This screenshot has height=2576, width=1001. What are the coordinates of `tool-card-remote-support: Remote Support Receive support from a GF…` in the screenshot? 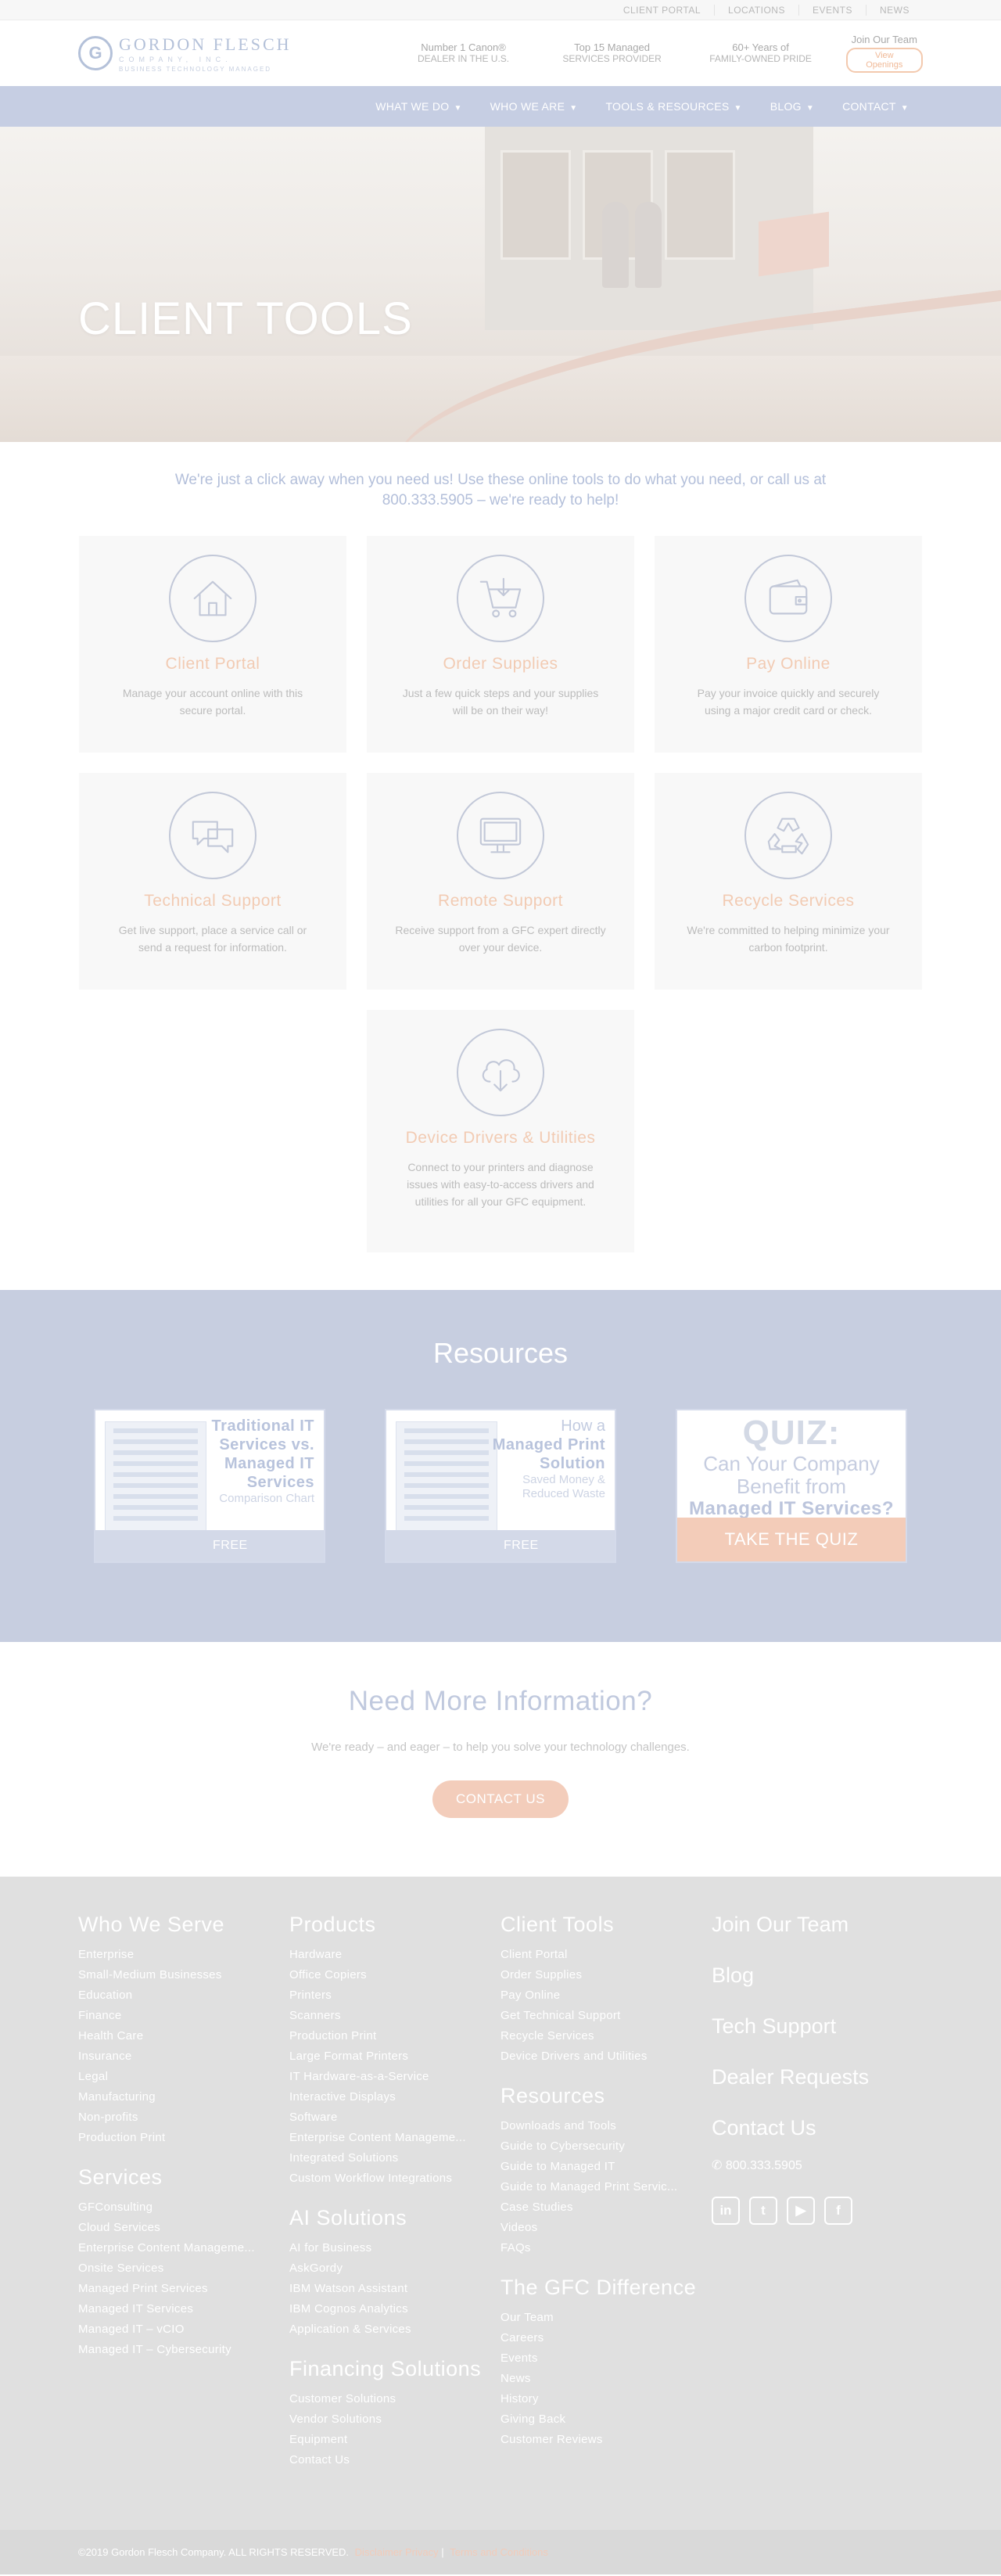 It's located at (500, 881).